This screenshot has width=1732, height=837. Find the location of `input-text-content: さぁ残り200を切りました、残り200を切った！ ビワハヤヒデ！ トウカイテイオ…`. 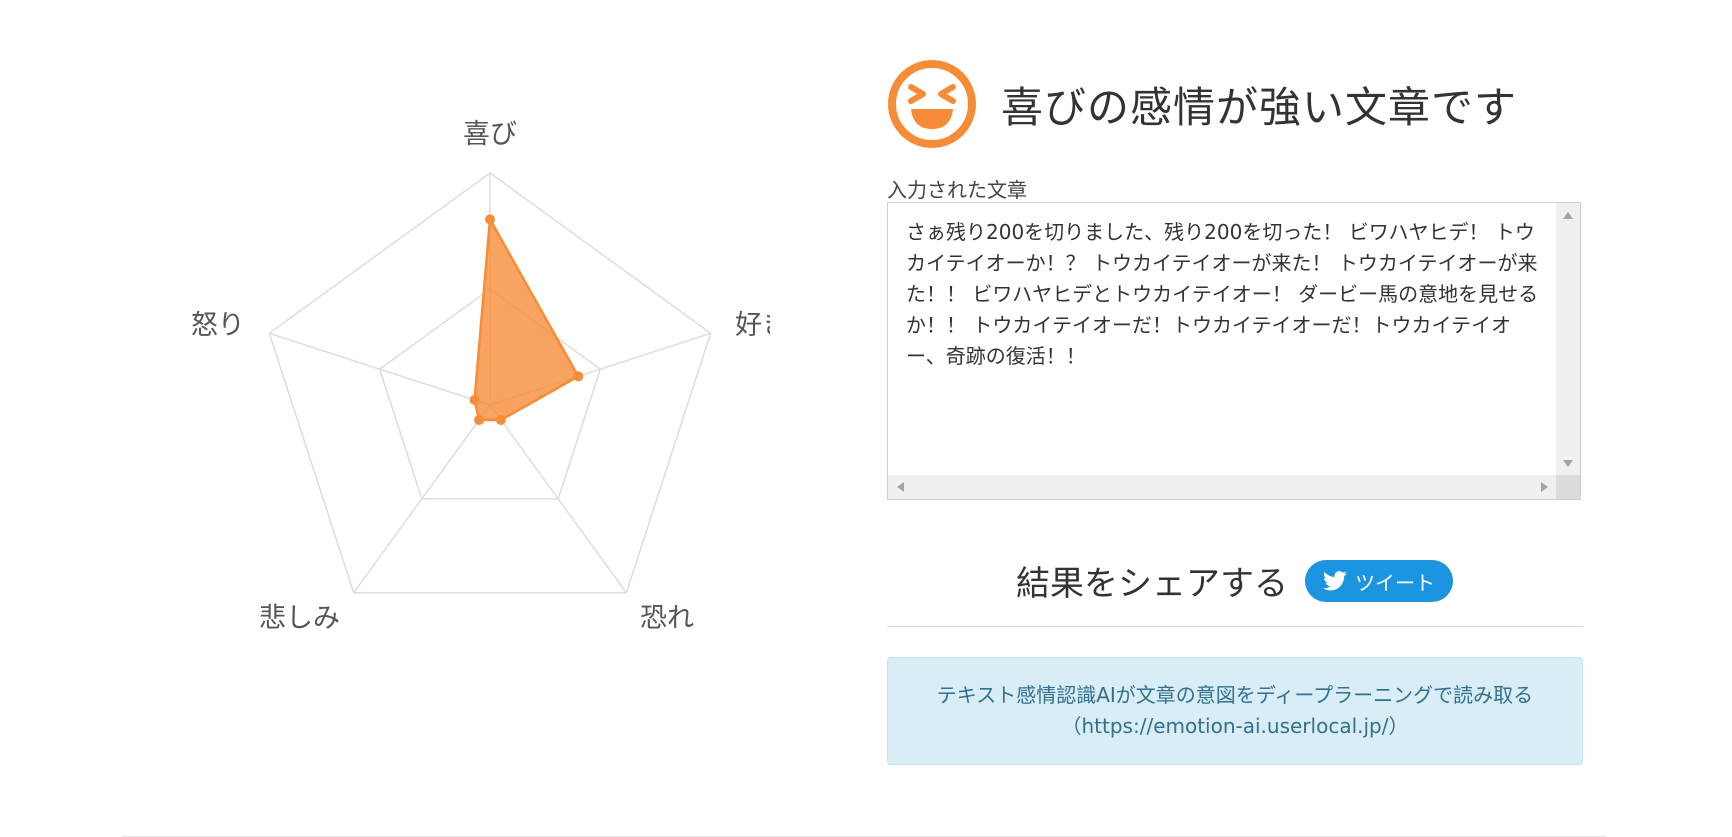

input-text-content: さぁ残り200を切りました、残り200を切った！ ビワハヤヒデ！ トウカイテイオ… is located at coordinates (1226, 294).